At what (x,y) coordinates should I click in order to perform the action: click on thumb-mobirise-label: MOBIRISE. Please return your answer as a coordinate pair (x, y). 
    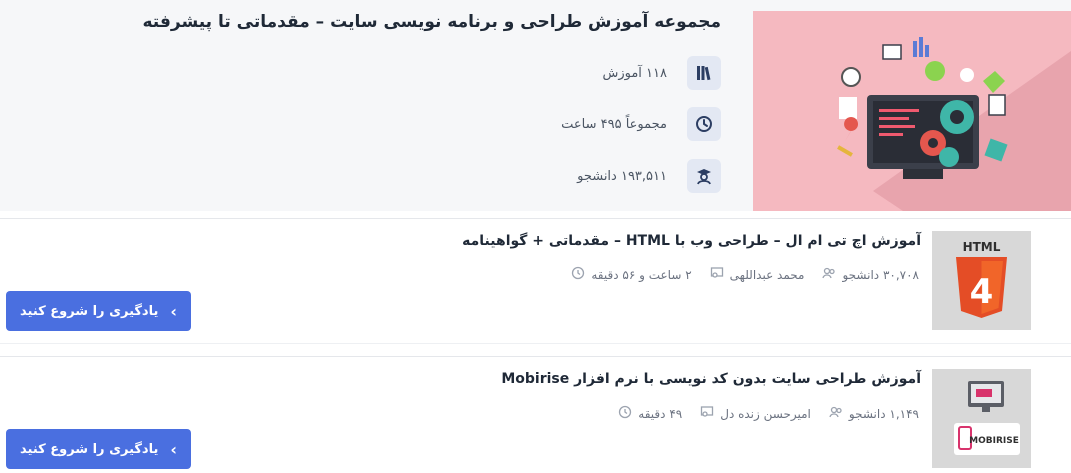
    Looking at the image, I should click on (994, 441).